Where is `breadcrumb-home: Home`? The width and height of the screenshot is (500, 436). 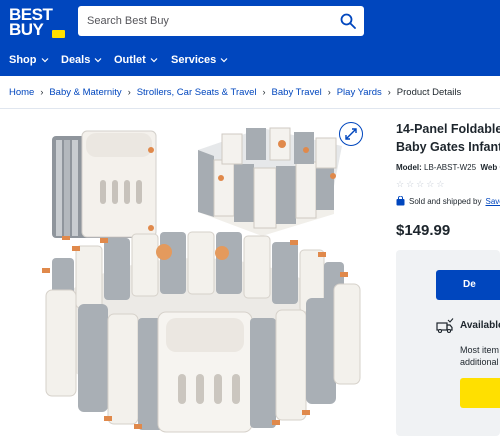 breadcrumb-home: Home is located at coordinates (21, 92).